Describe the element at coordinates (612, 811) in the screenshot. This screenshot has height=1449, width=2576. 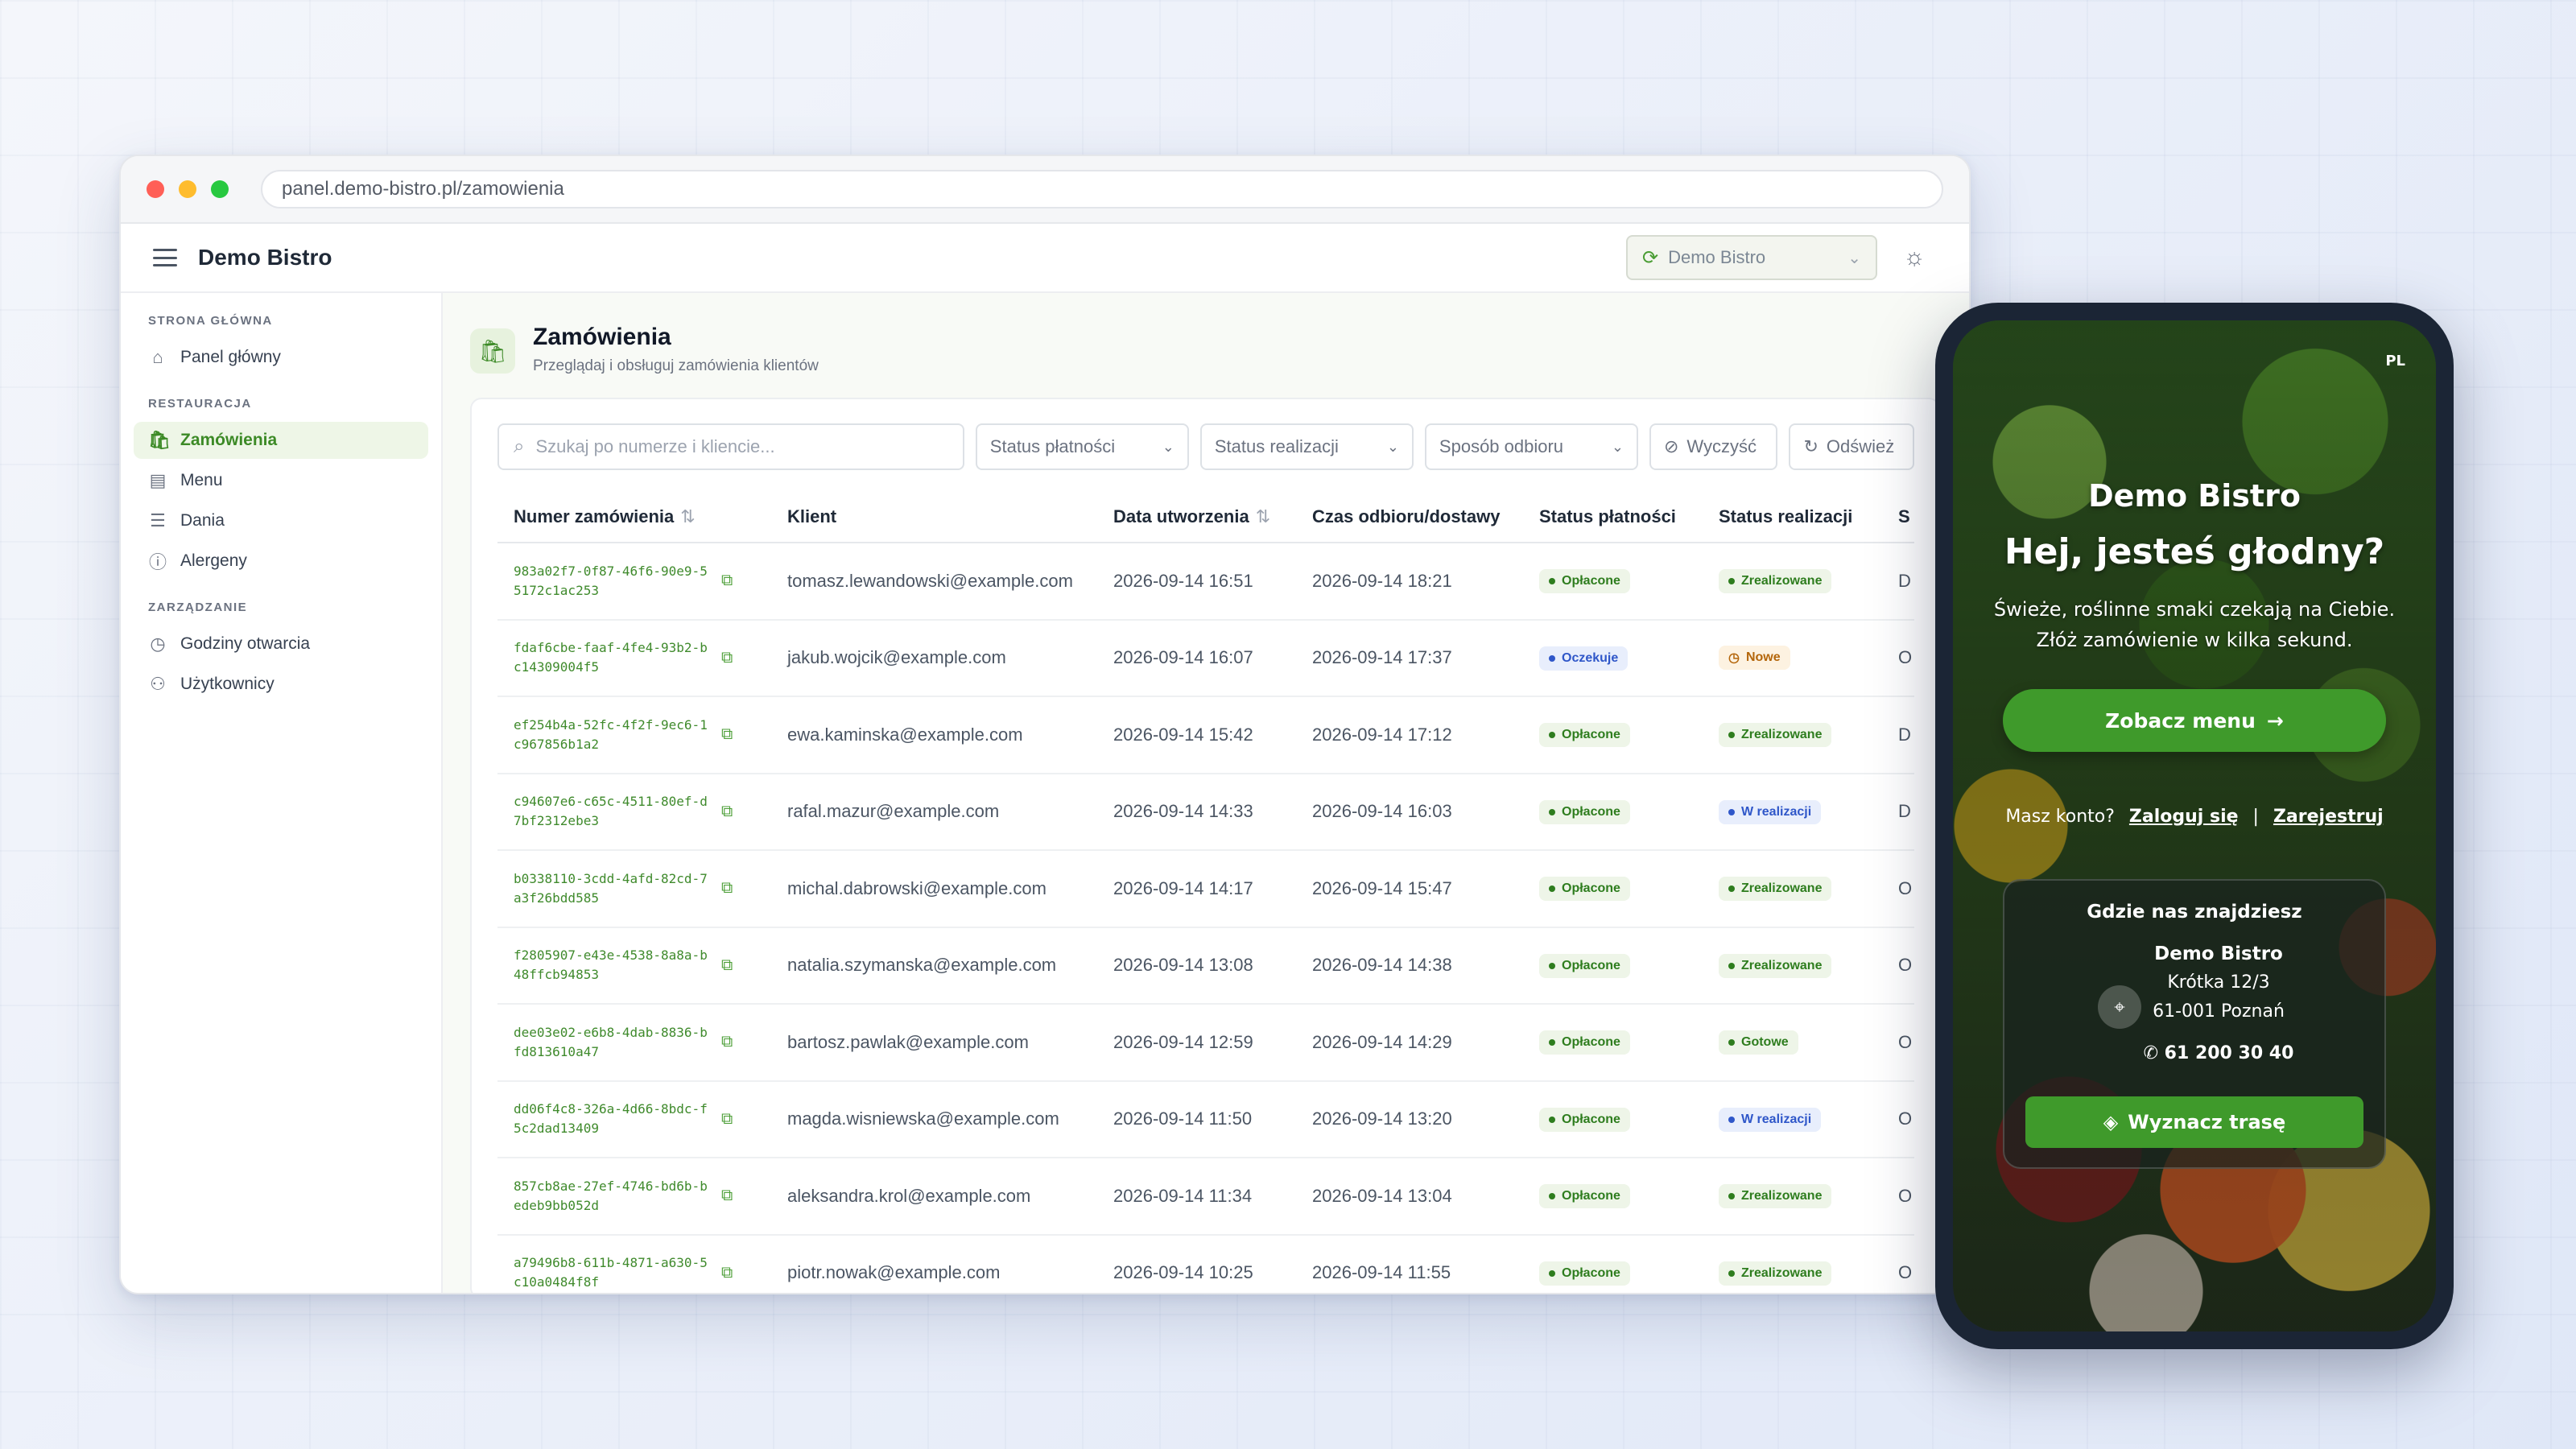
I see `order-id: c94607e6-c65c-4511-80ef-d7bf2312ebe3` at that location.